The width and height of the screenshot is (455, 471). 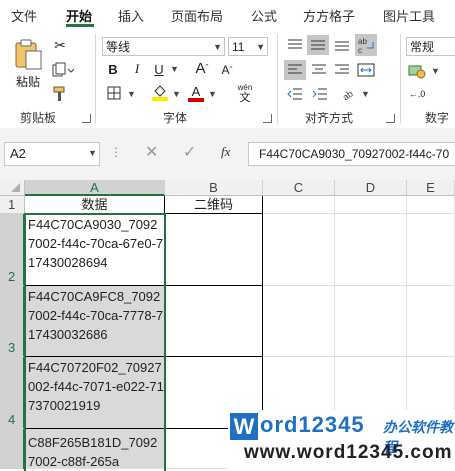 What do you see at coordinates (197, 15) in the screenshot?
I see `tab-page-layout: 页面布局` at bounding box center [197, 15].